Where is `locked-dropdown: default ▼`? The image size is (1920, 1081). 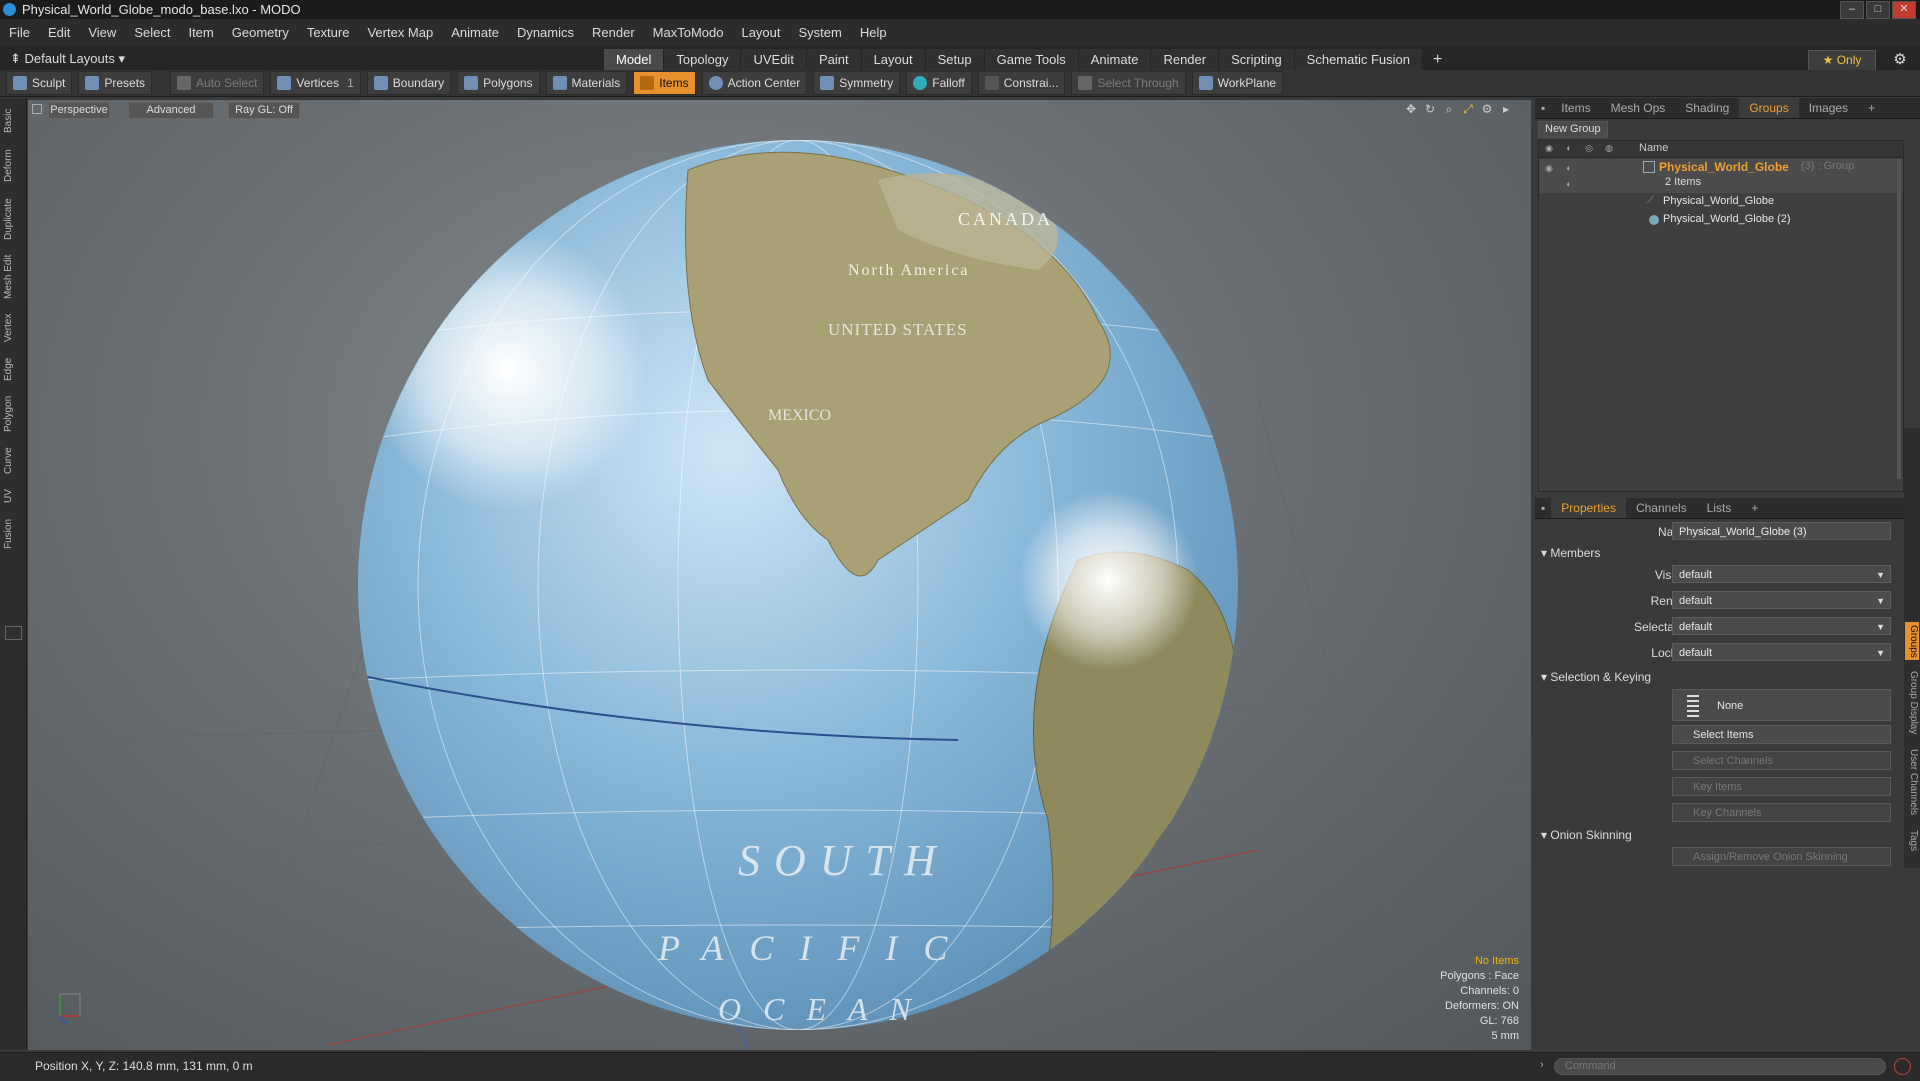
locked-dropdown: default ▼ is located at coordinates (1781, 652).